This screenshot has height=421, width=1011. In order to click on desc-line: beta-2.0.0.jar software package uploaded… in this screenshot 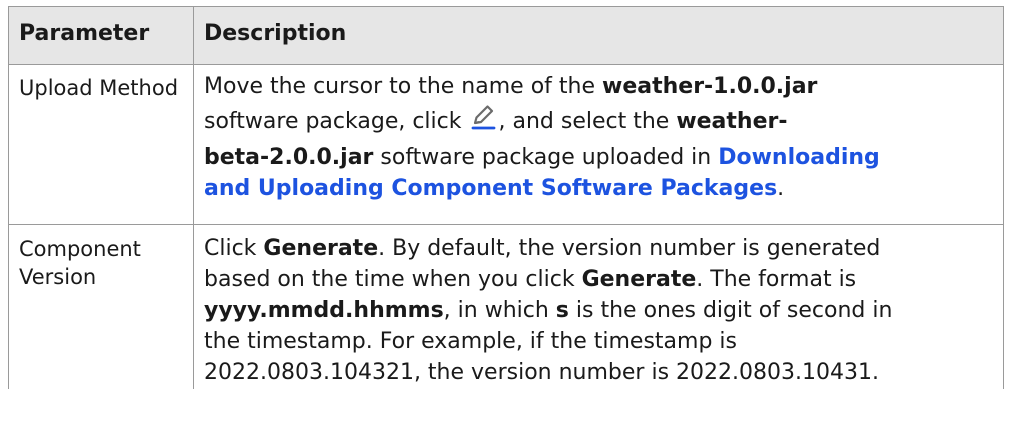, I will do `click(598, 157)`.